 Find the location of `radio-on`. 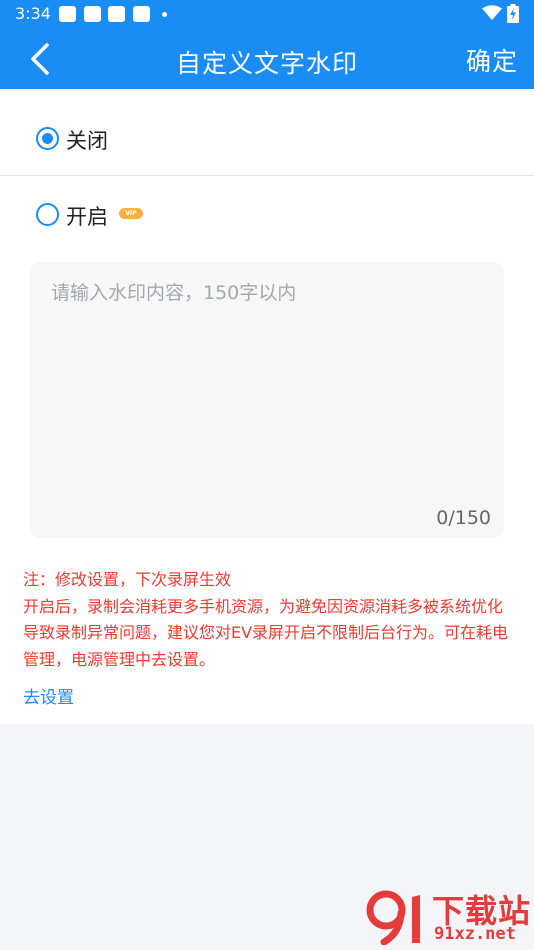

radio-on is located at coordinates (47, 214).